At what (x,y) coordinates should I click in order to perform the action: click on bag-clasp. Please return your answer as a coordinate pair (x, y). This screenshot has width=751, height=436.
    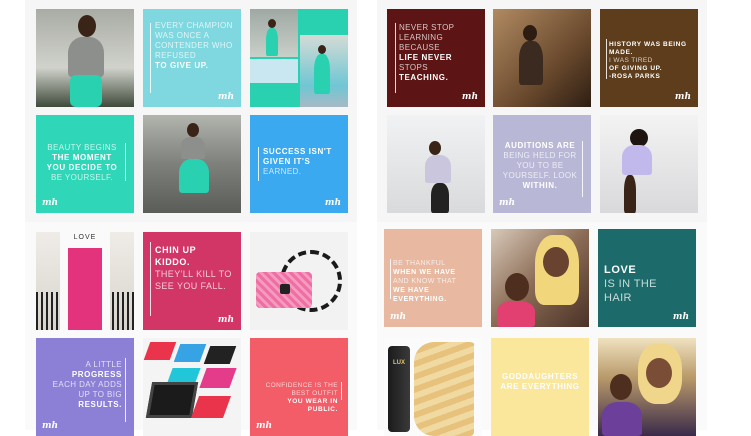
    Looking at the image, I should click on (285, 289).